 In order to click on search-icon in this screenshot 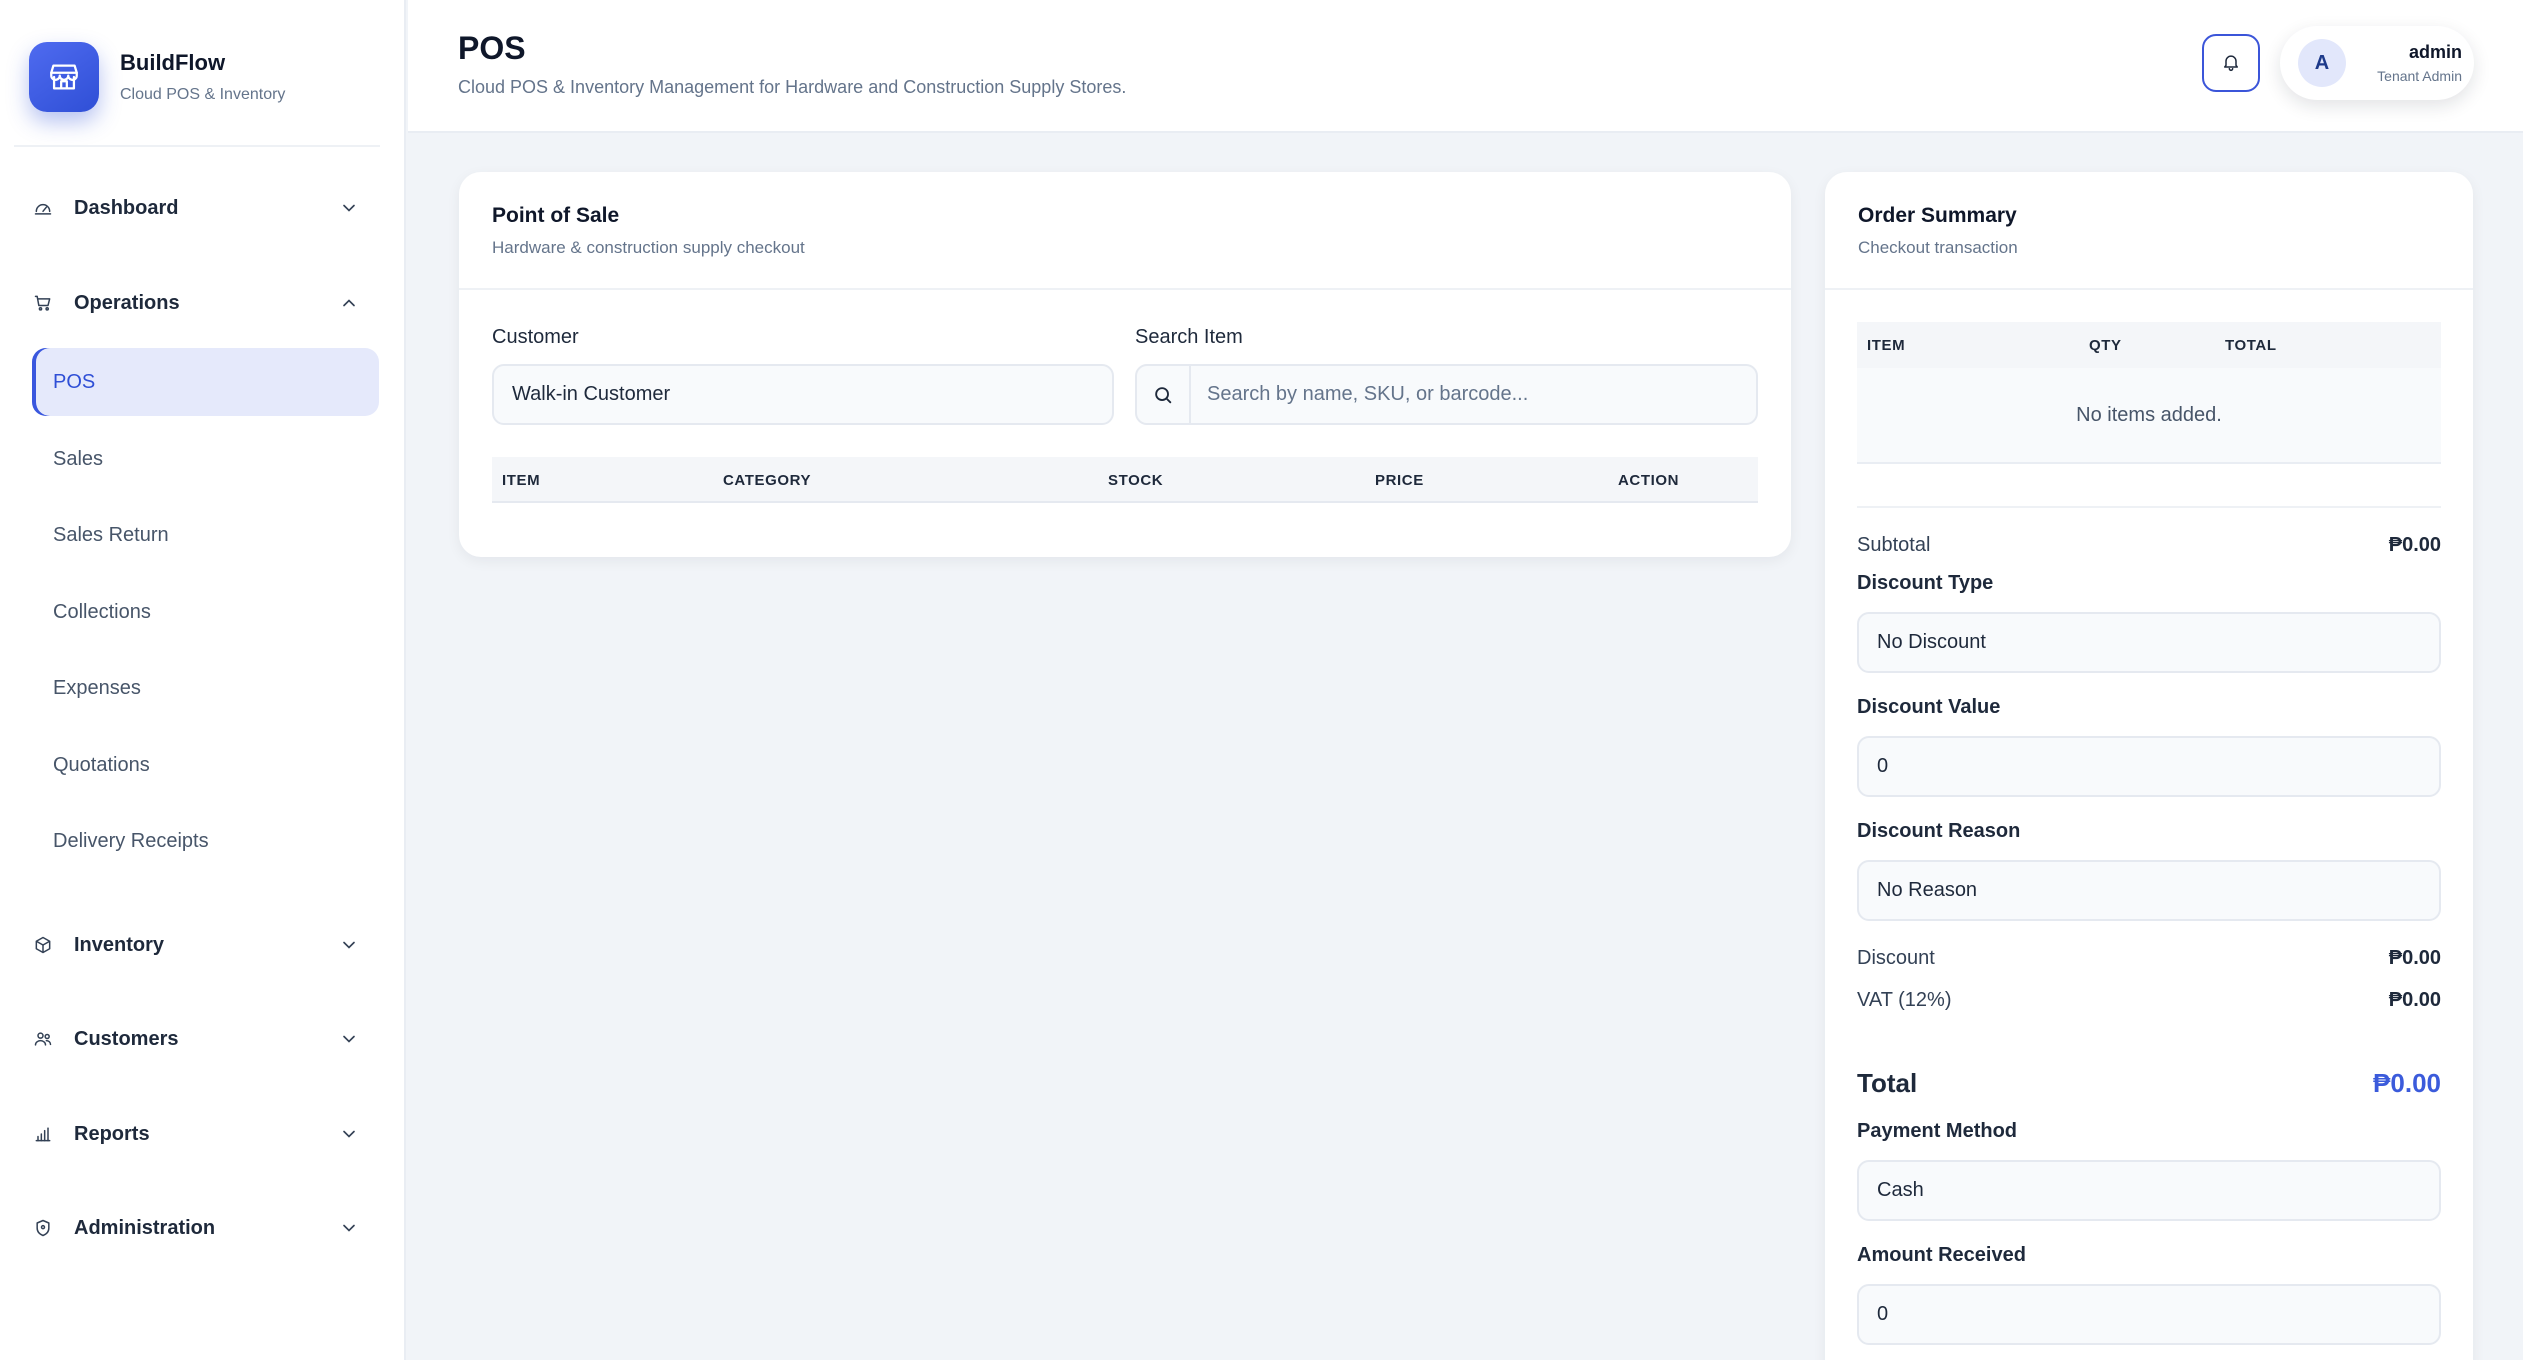, I will do `click(1164, 394)`.